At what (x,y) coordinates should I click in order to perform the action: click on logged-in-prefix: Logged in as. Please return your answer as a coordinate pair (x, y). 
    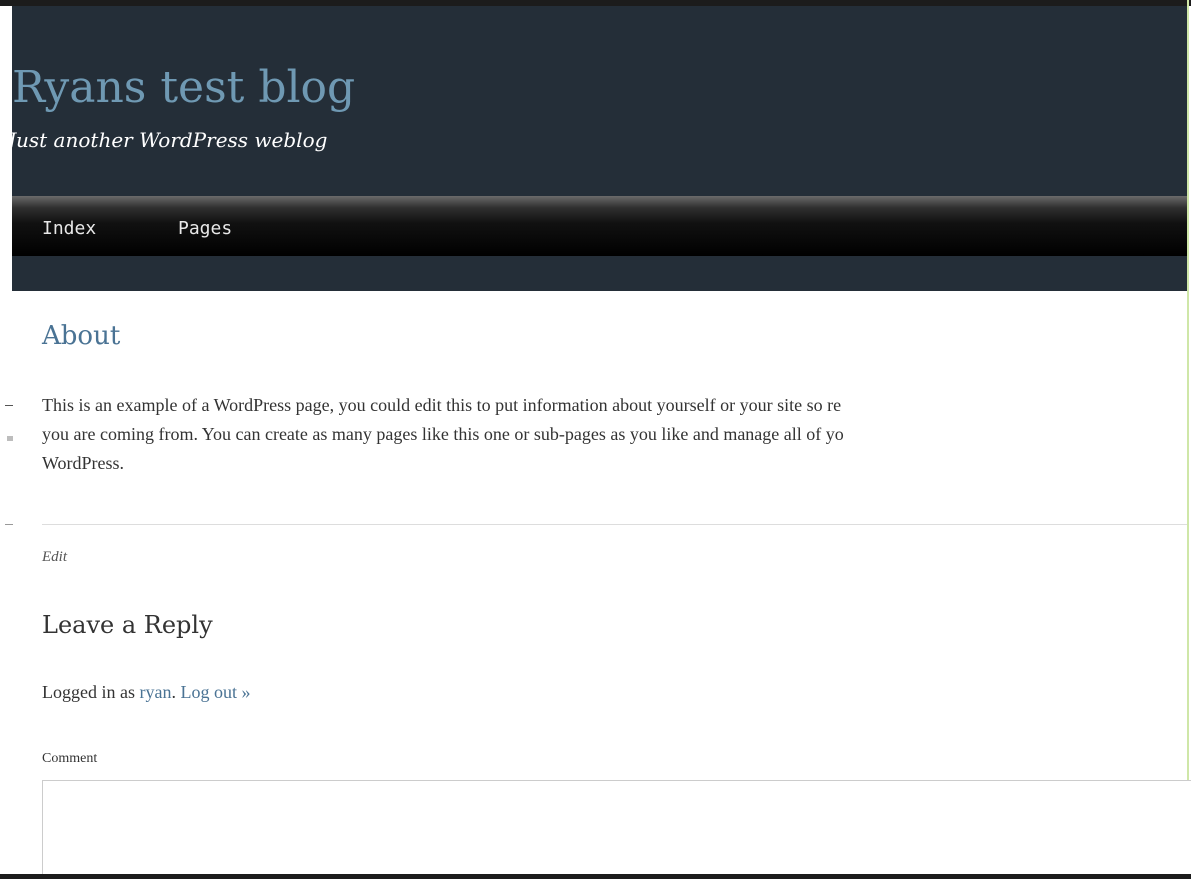
    Looking at the image, I should click on (91, 692).